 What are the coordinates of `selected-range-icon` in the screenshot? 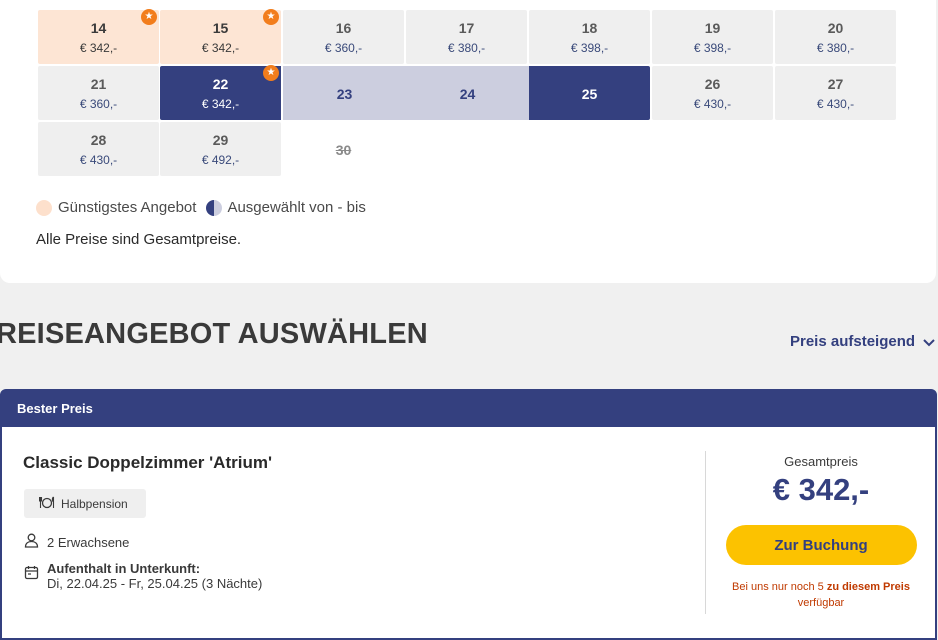 It's located at (214, 207).